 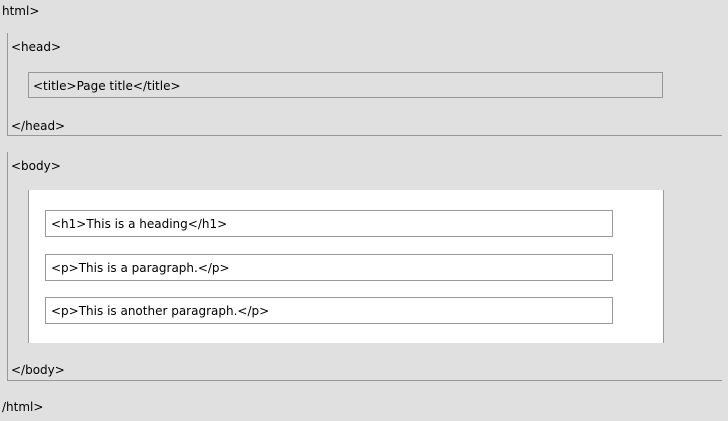 I want to click on h1-element-box: <h1>This is a heading</h1>, so click(x=329, y=223).